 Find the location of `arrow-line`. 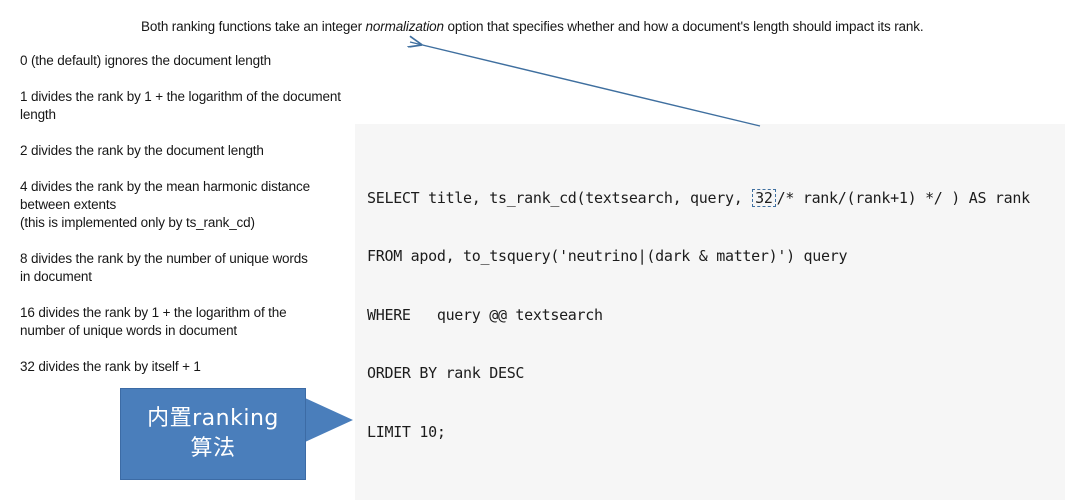

arrow-line is located at coordinates (585, 84).